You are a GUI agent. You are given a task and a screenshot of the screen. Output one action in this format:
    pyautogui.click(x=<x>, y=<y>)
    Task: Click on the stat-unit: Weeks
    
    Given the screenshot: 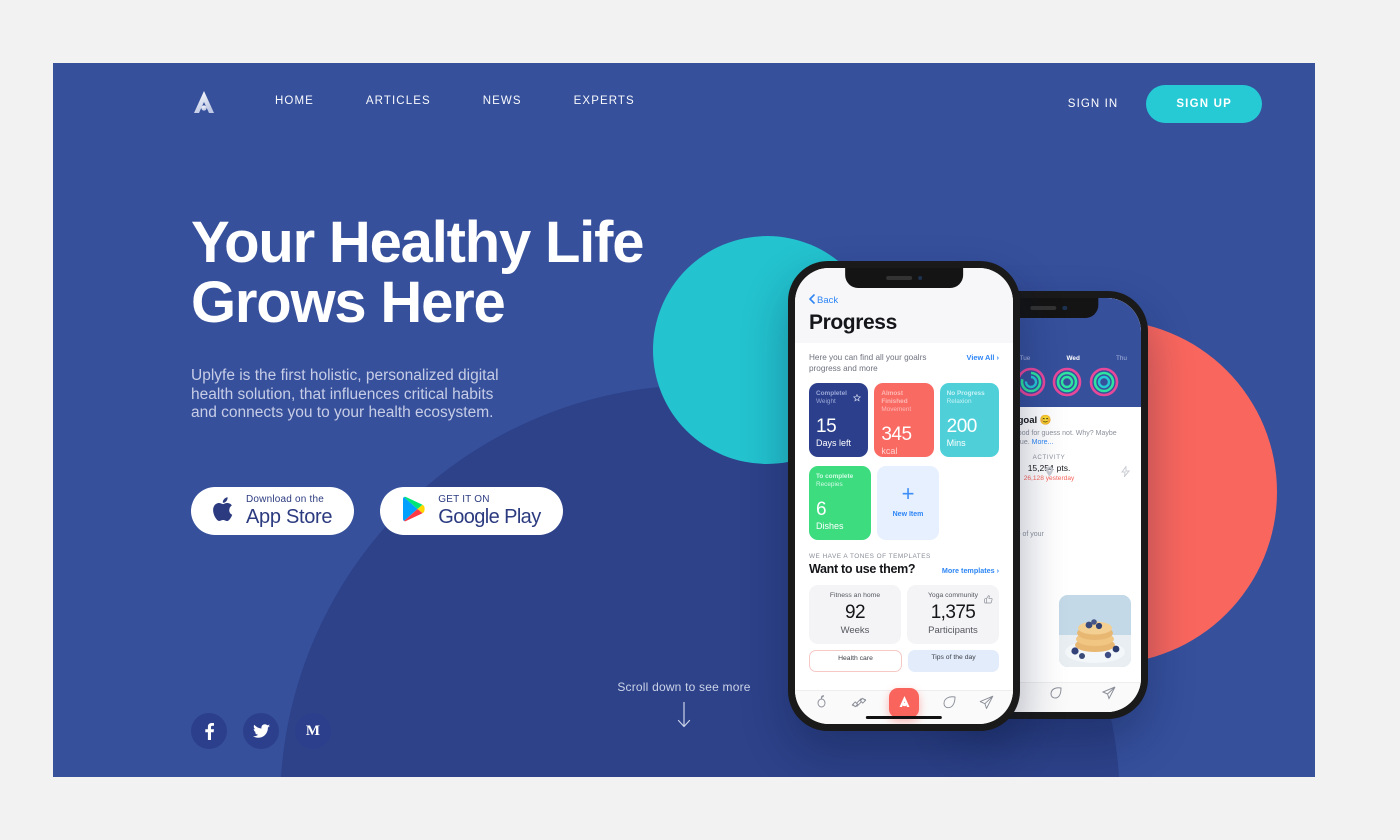 What is the action you would take?
    pyautogui.click(x=855, y=630)
    